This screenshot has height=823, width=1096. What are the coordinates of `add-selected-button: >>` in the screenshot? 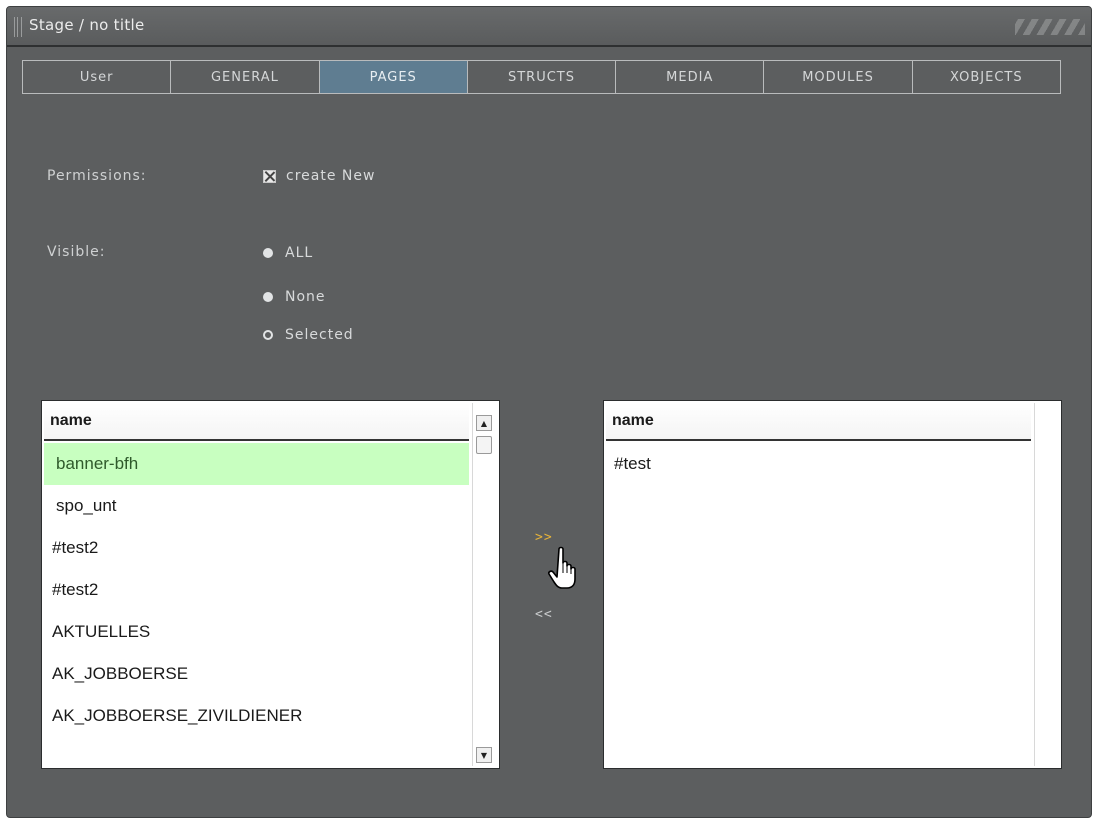 It's located at (544, 537).